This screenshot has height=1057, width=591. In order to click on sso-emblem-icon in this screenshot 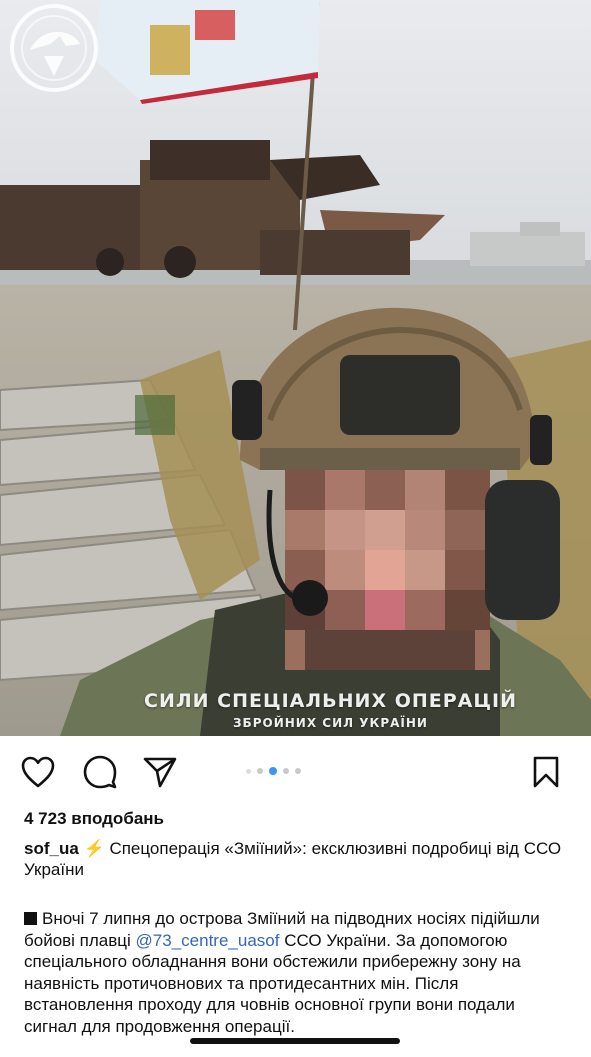, I will do `click(54, 48)`.